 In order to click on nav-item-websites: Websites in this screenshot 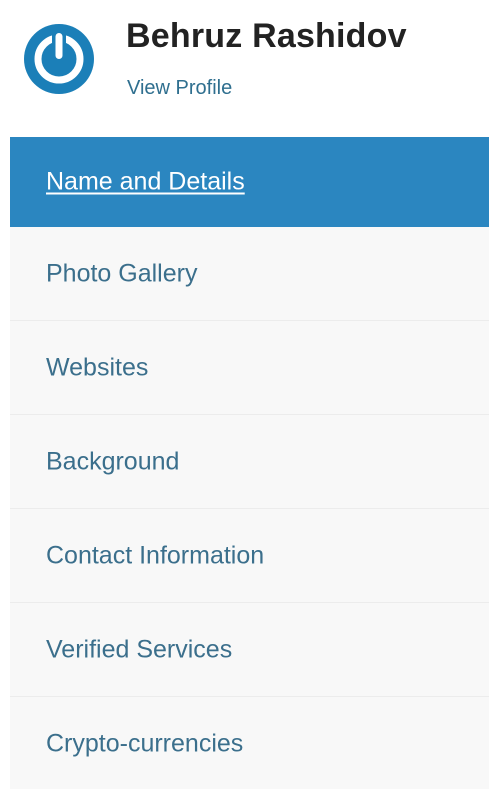, I will do `click(249, 368)`.